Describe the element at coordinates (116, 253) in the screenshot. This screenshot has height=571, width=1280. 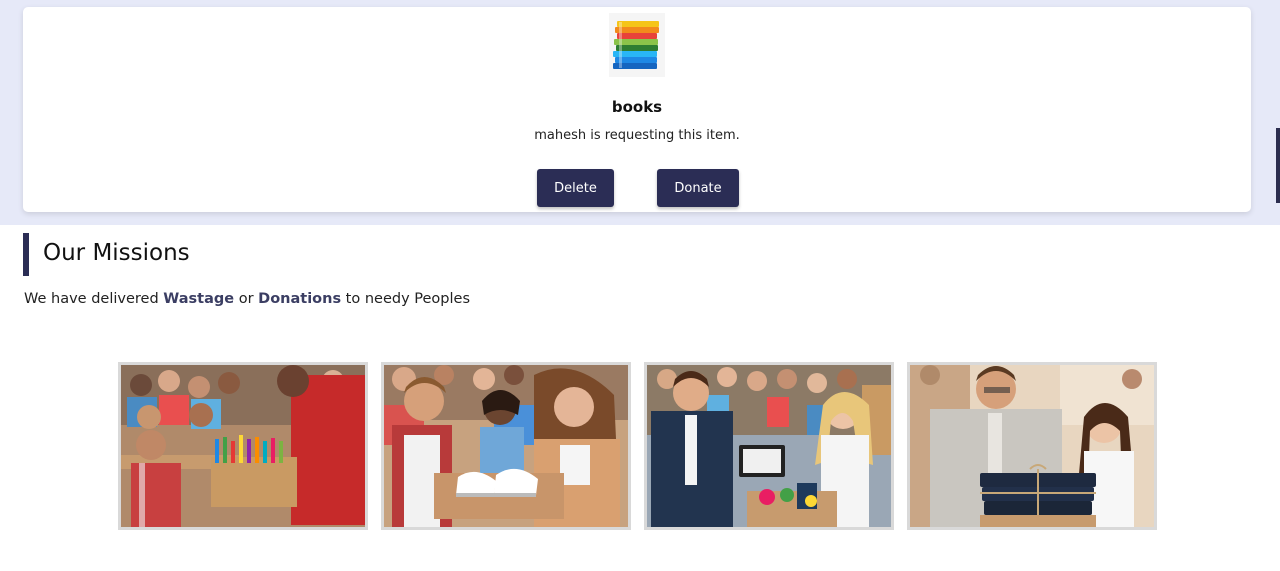
I see `section-heading: Our Missions` at that location.